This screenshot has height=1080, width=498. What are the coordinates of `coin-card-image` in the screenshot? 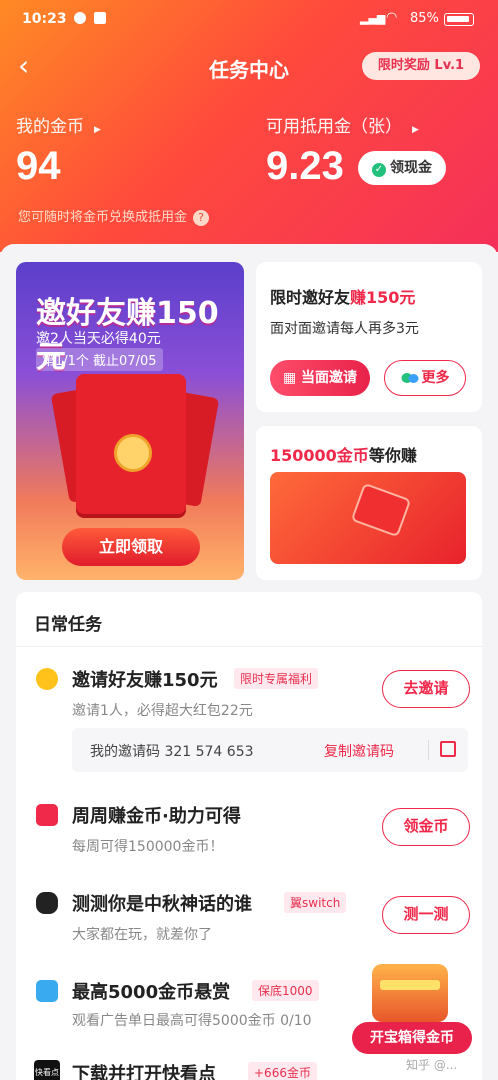 It's located at (368, 518).